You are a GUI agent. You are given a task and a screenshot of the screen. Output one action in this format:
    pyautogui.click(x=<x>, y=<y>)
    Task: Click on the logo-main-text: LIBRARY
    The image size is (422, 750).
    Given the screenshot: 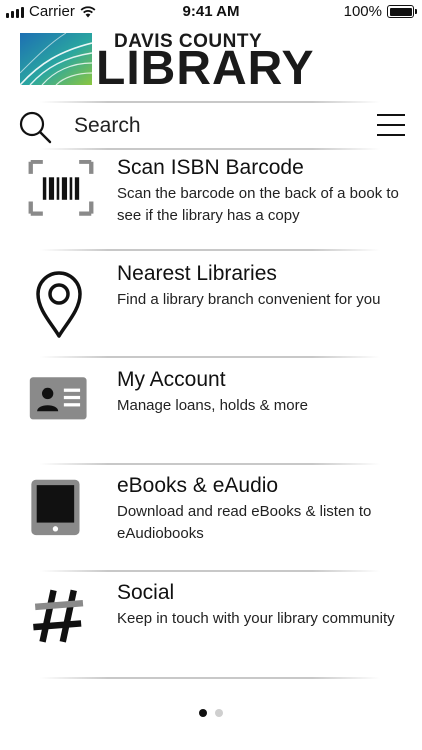 What is the action you would take?
    pyautogui.click(x=205, y=68)
    